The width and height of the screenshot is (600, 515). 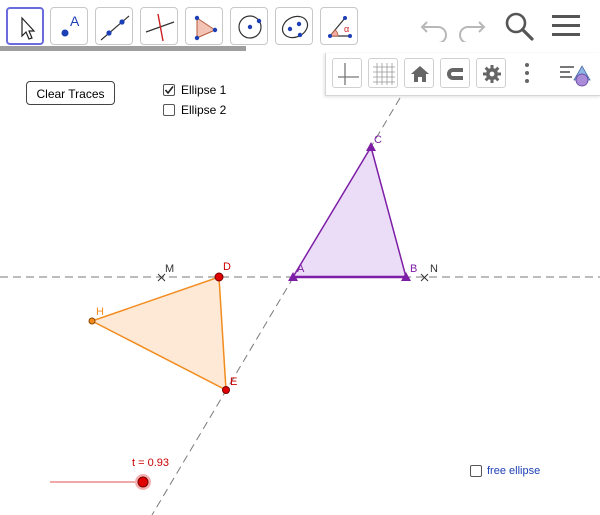 What do you see at coordinates (301, 269) in the screenshot?
I see `label-a: A` at bounding box center [301, 269].